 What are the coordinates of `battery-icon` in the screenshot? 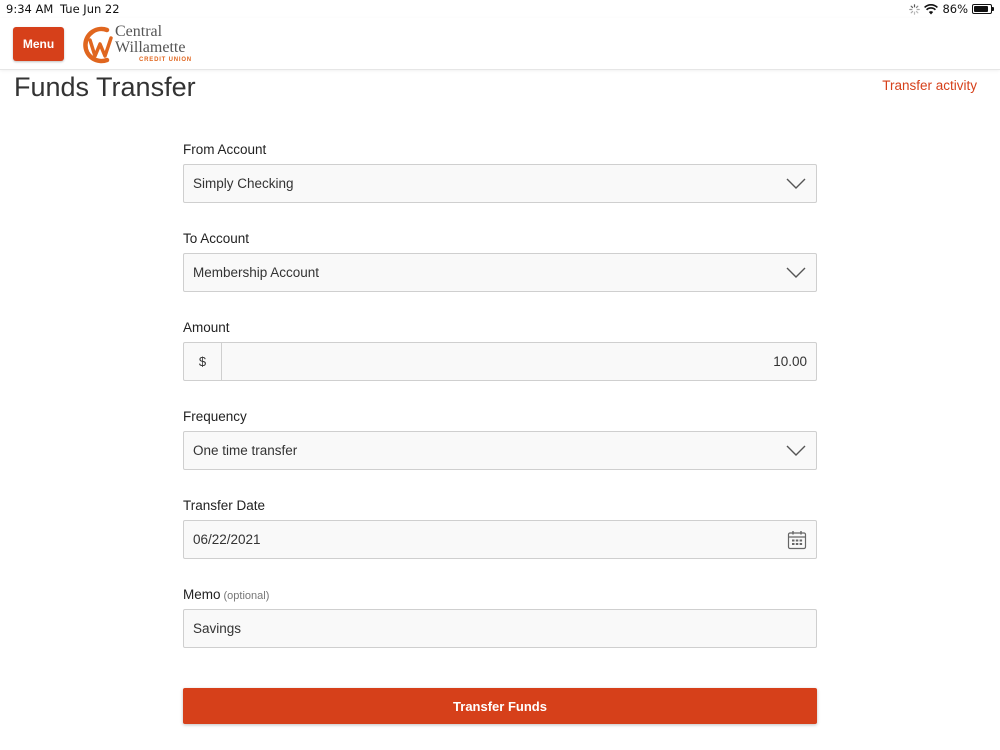 It's located at (983, 9).